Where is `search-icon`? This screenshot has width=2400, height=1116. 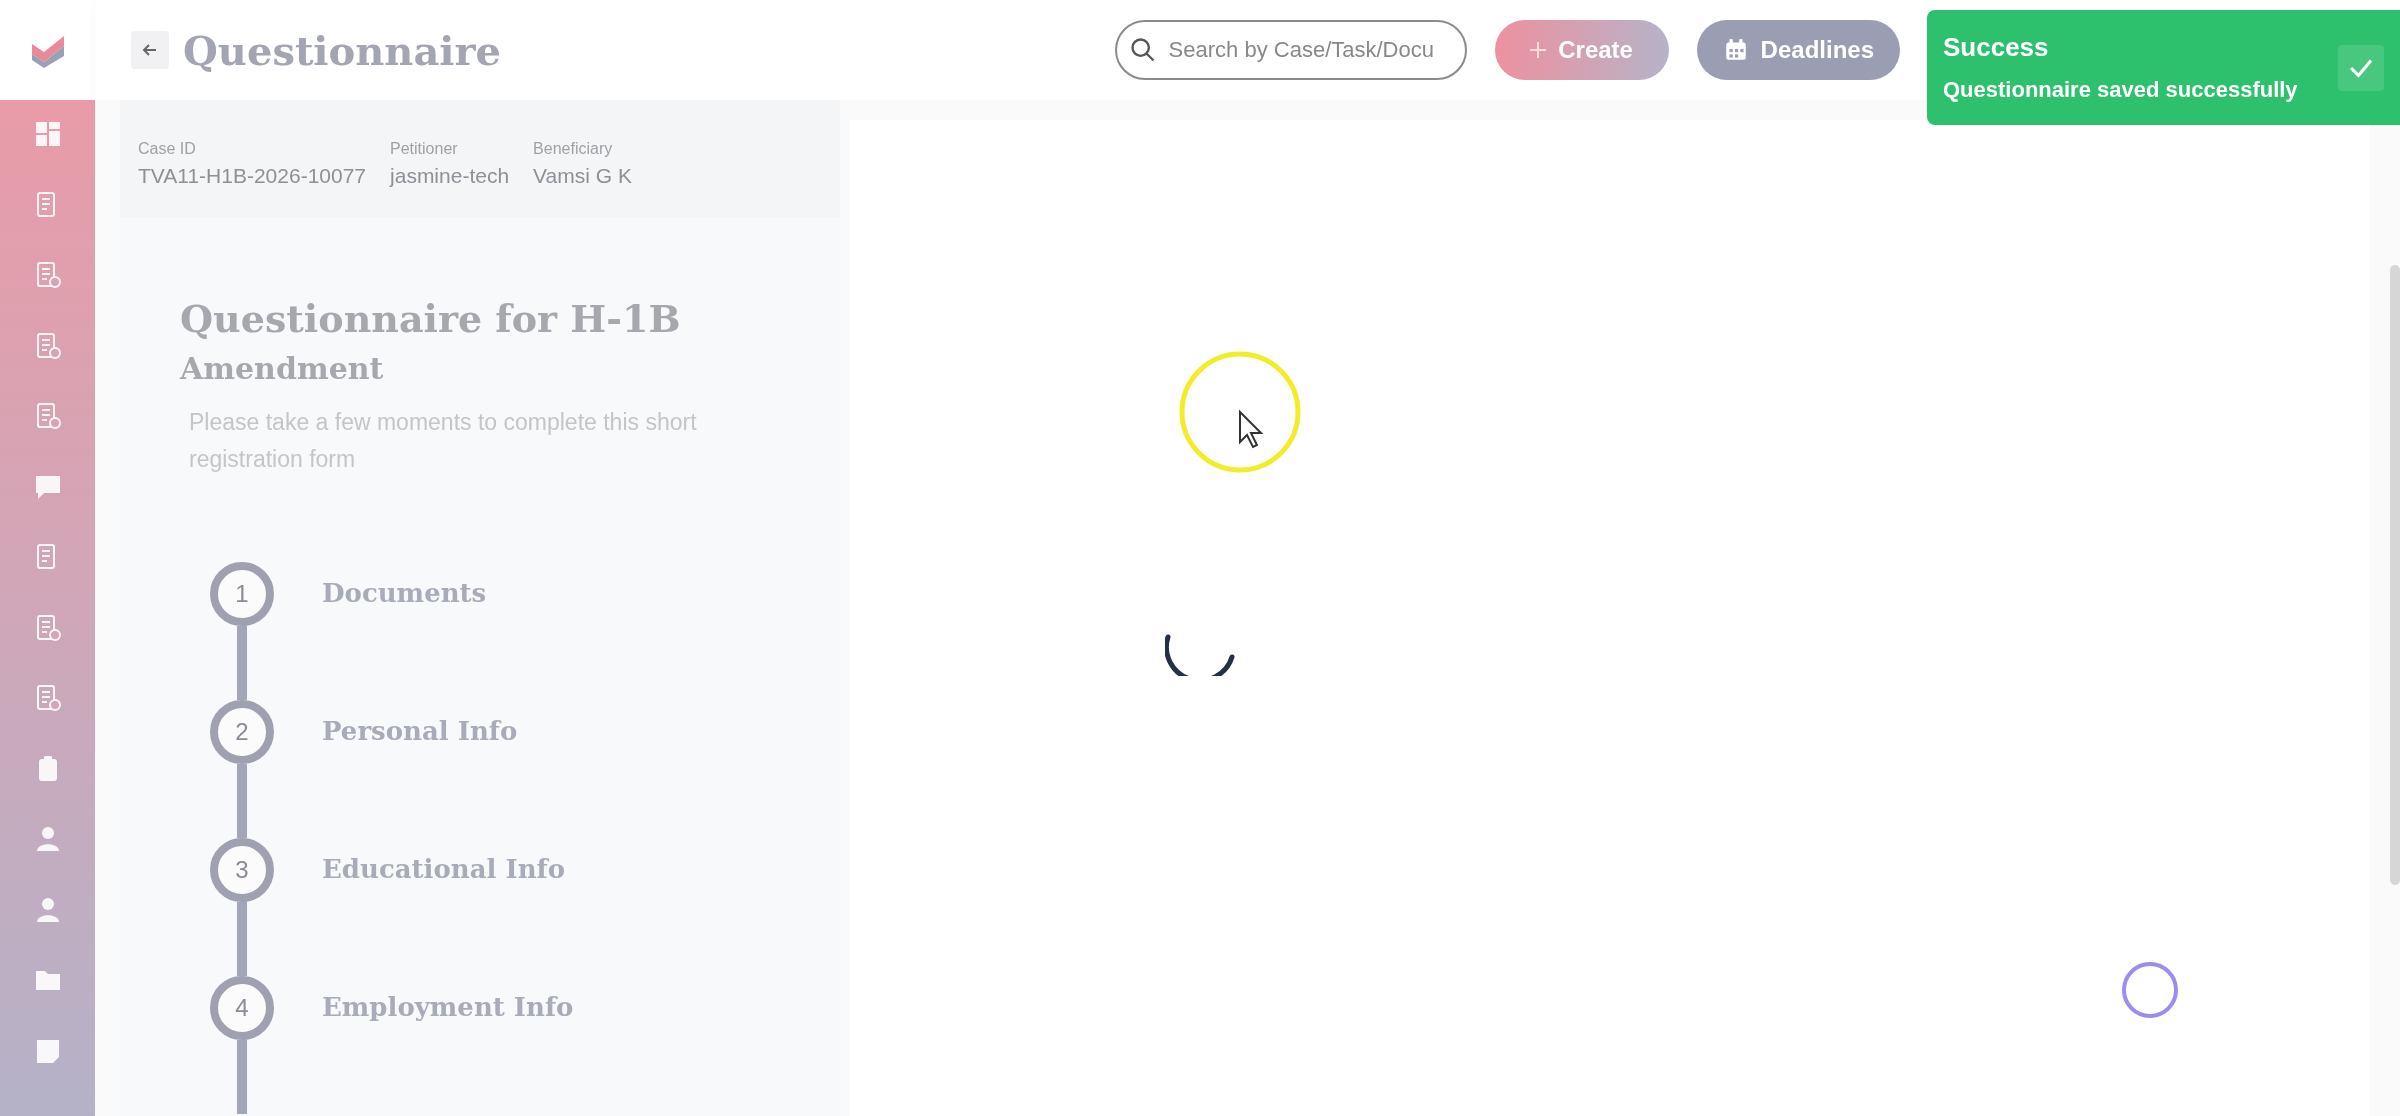
search-icon is located at coordinates (1142, 50).